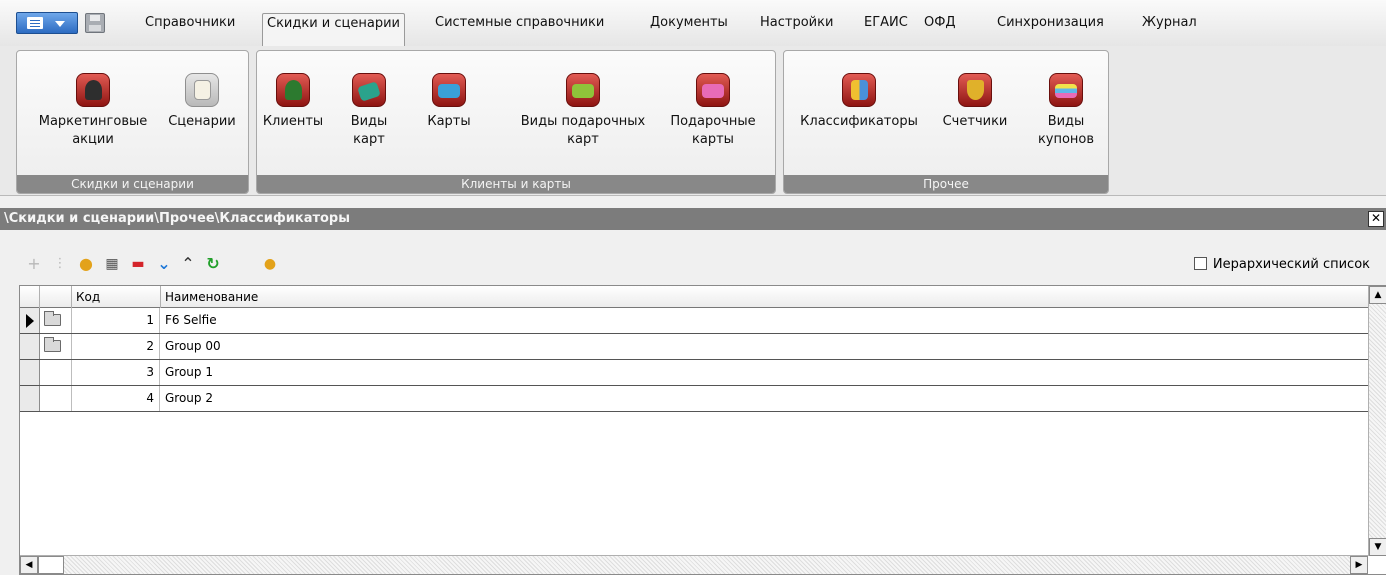 Image resolution: width=1386 pixels, height=575 pixels. What do you see at coordinates (859, 90) in the screenshot?
I see `classifier-icon` at bounding box center [859, 90].